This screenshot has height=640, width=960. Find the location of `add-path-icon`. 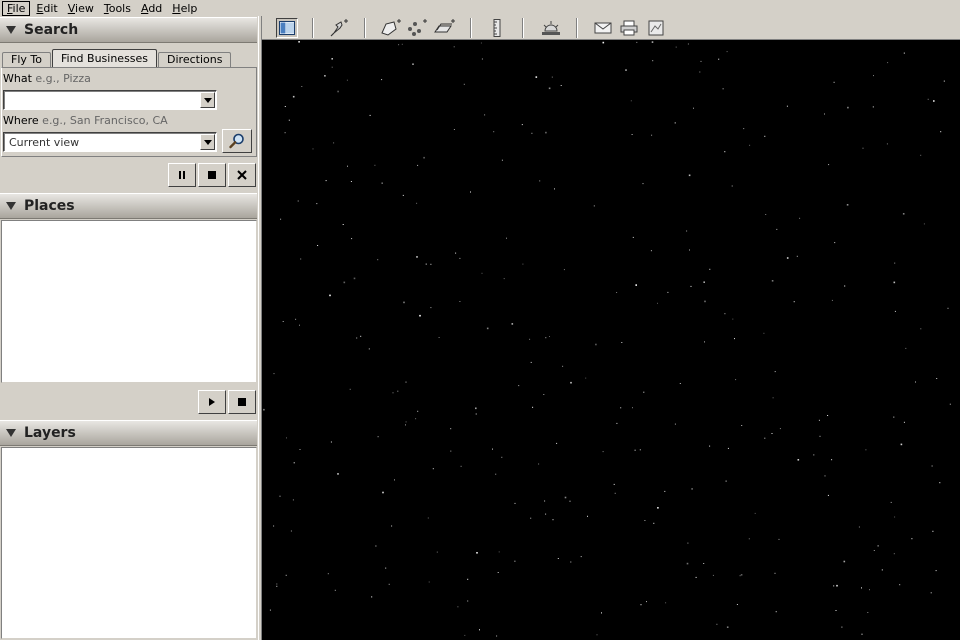

add-path-icon is located at coordinates (417, 27).